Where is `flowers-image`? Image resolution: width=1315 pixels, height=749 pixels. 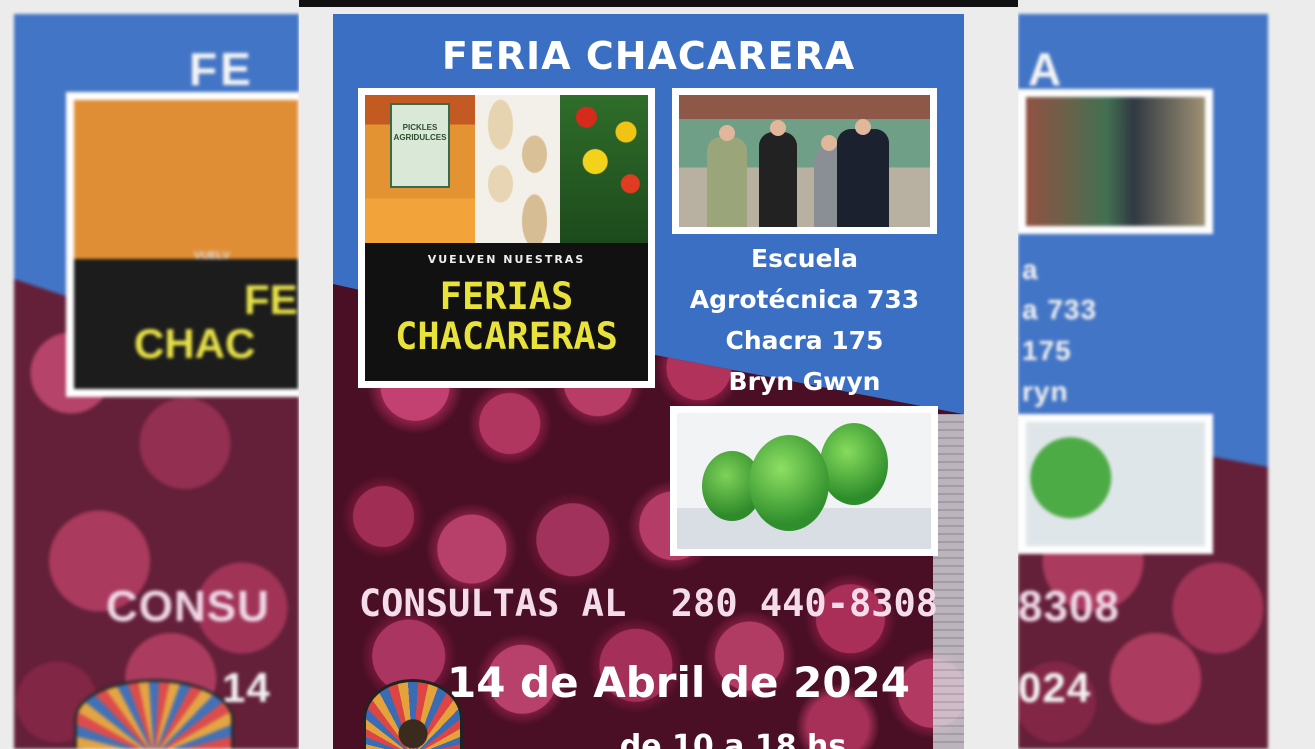
flowers-image is located at coordinates (604, 169).